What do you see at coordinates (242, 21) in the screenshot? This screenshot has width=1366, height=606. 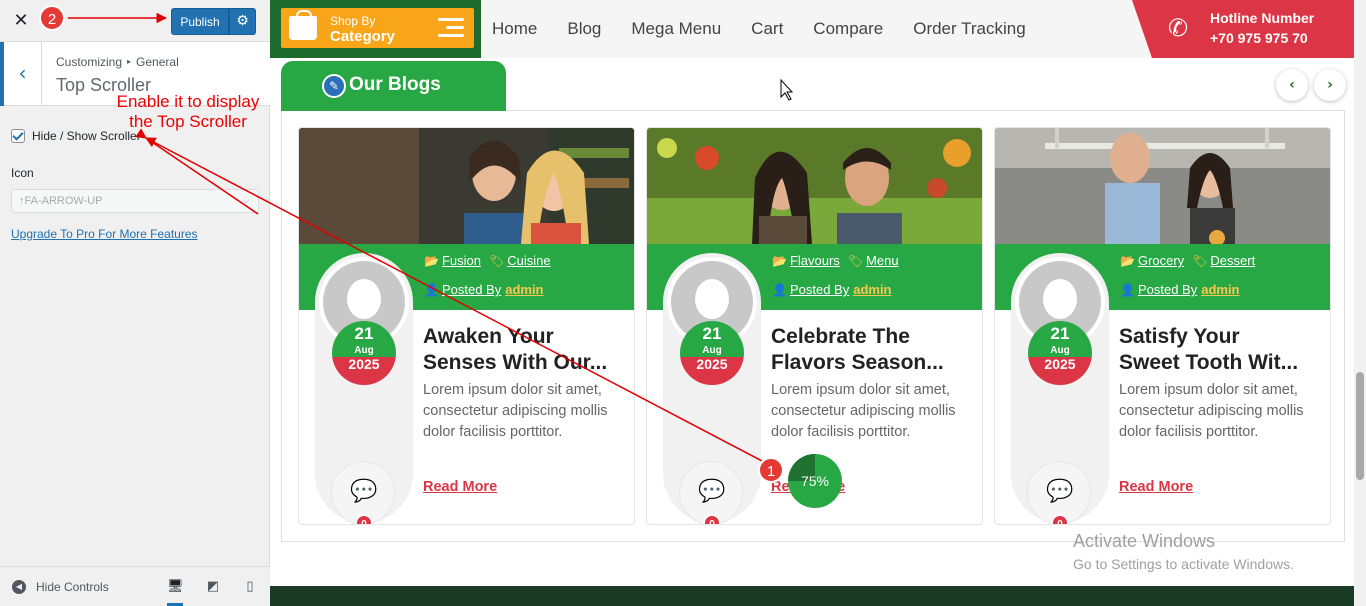 I see `publish-settings-gear-icon: ⚙` at bounding box center [242, 21].